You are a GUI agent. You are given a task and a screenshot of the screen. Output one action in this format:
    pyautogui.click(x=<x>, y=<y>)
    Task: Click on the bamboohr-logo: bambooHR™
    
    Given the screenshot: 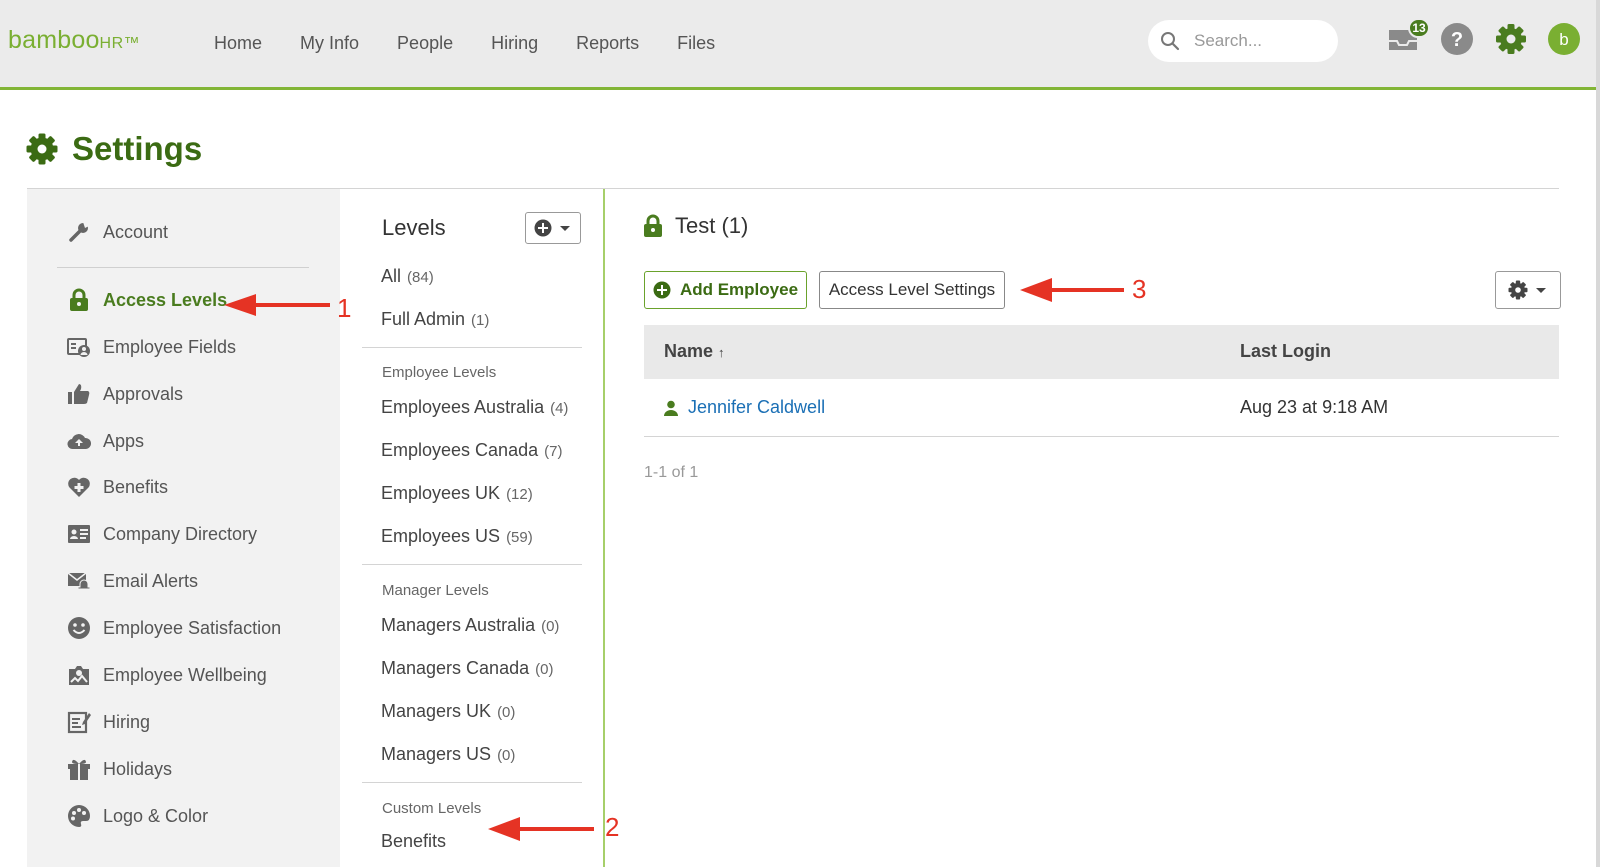 What is the action you would take?
    pyautogui.click(x=74, y=40)
    